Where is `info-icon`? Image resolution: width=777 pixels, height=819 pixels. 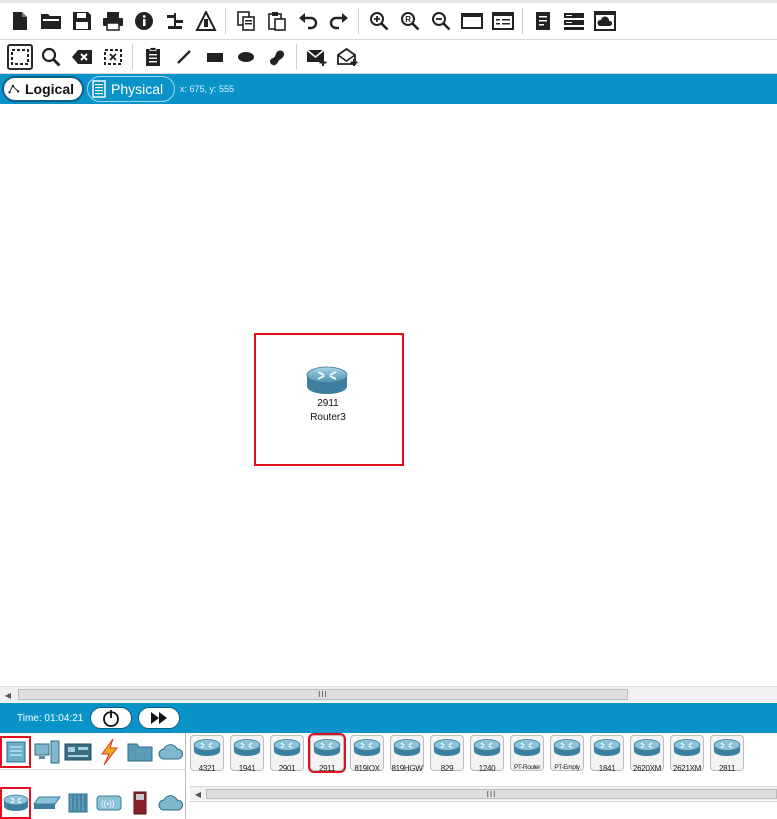 info-icon is located at coordinates (144, 21).